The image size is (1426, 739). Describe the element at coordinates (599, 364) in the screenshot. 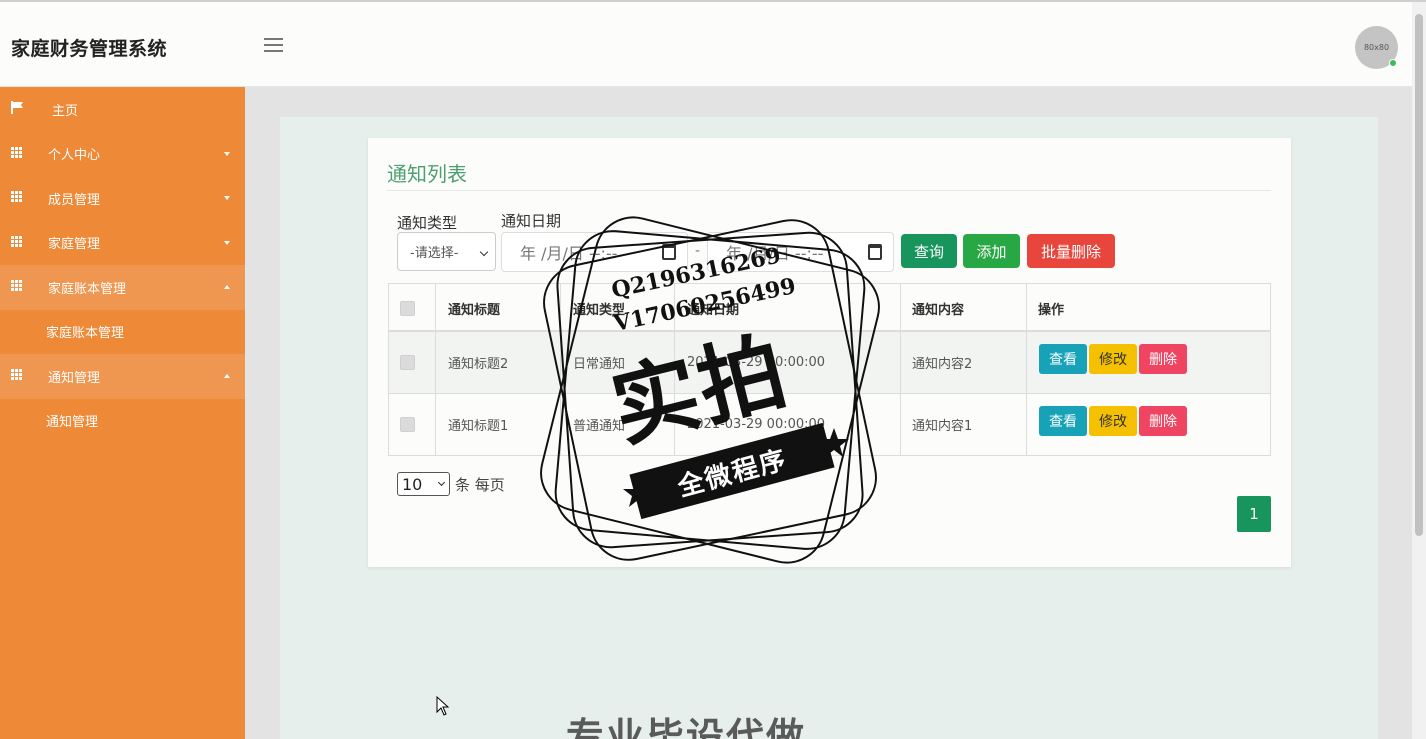

I see `cell-type: 日常通知` at that location.